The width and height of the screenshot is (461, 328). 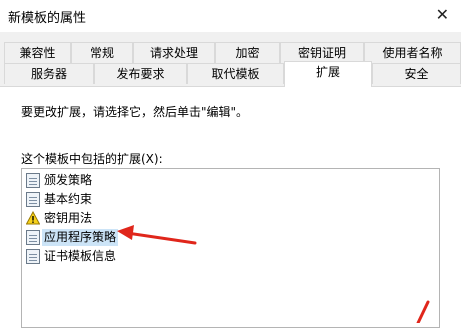 I want to click on tab-general: 常规, so click(x=102, y=52).